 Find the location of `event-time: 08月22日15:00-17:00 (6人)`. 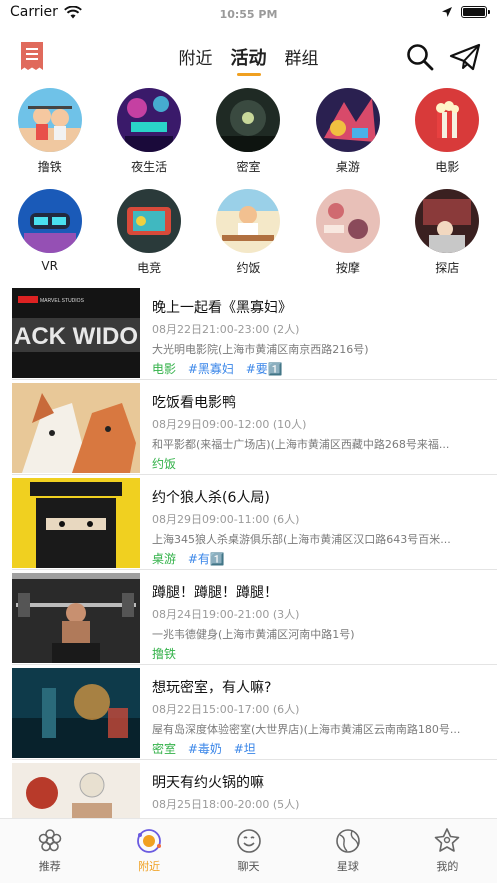

event-time: 08月22日15:00-17:00 (6人) is located at coordinates (226, 709).